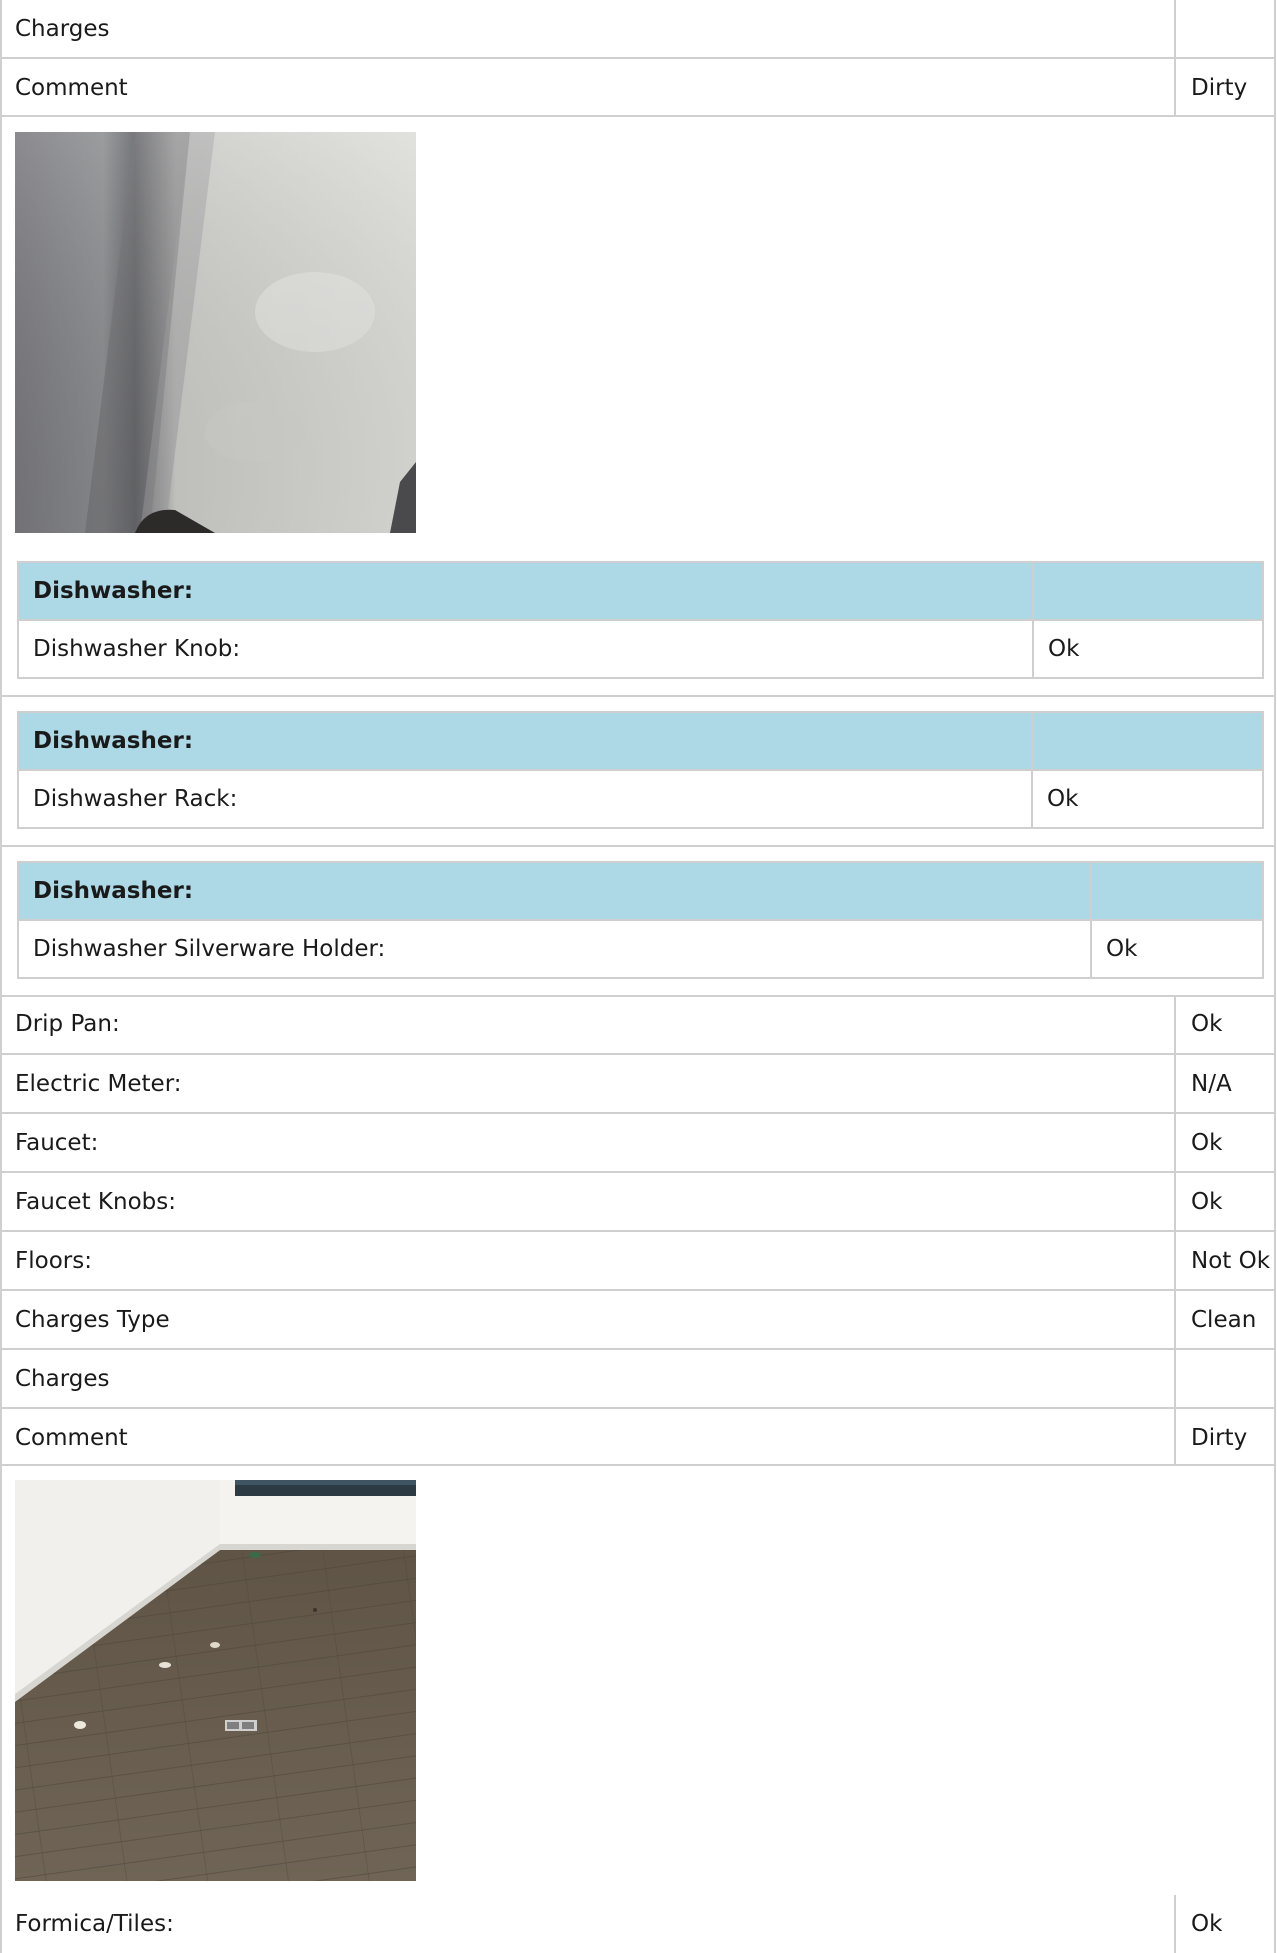 The width and height of the screenshot is (1277, 1953). What do you see at coordinates (1224, 1083) in the screenshot?
I see `row-value: N/A` at bounding box center [1224, 1083].